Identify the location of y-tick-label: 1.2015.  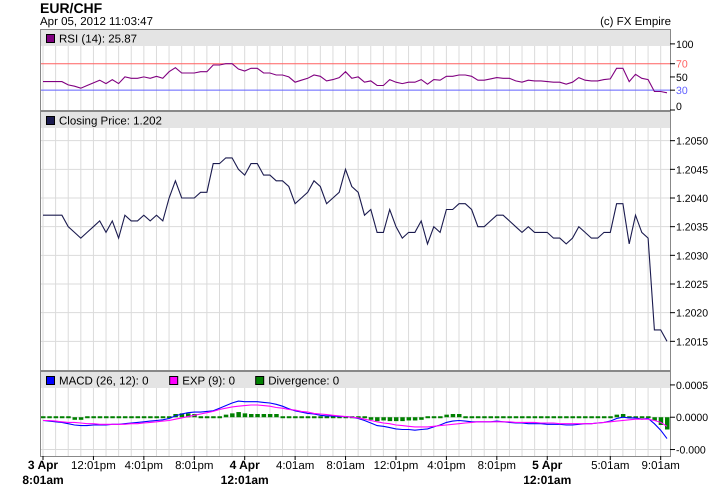
(692, 342).